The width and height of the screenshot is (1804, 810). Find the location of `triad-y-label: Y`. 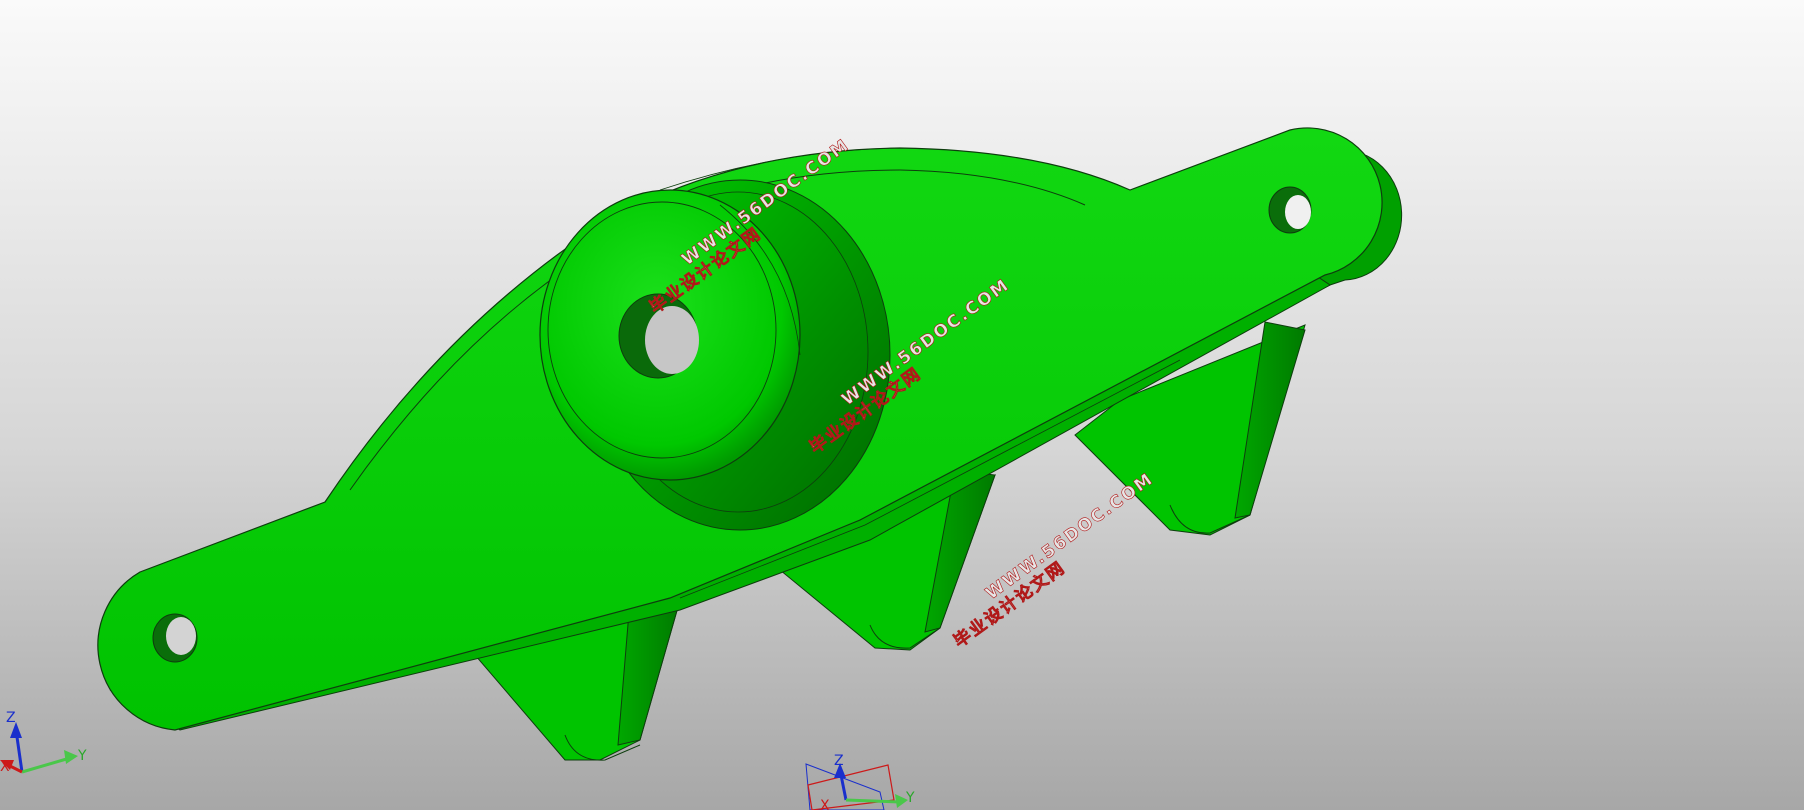

triad-y-label: Y is located at coordinates (82, 756).